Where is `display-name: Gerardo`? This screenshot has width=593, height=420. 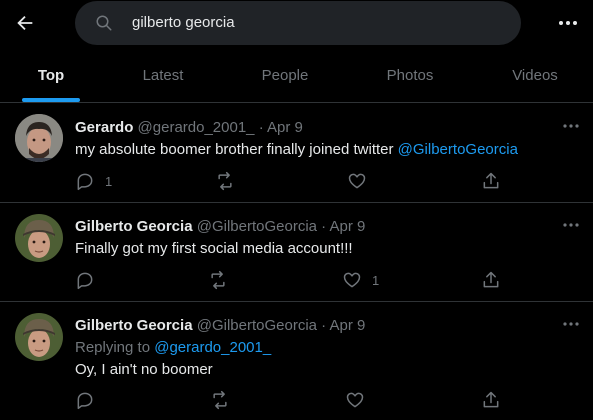
display-name: Gerardo is located at coordinates (104, 127).